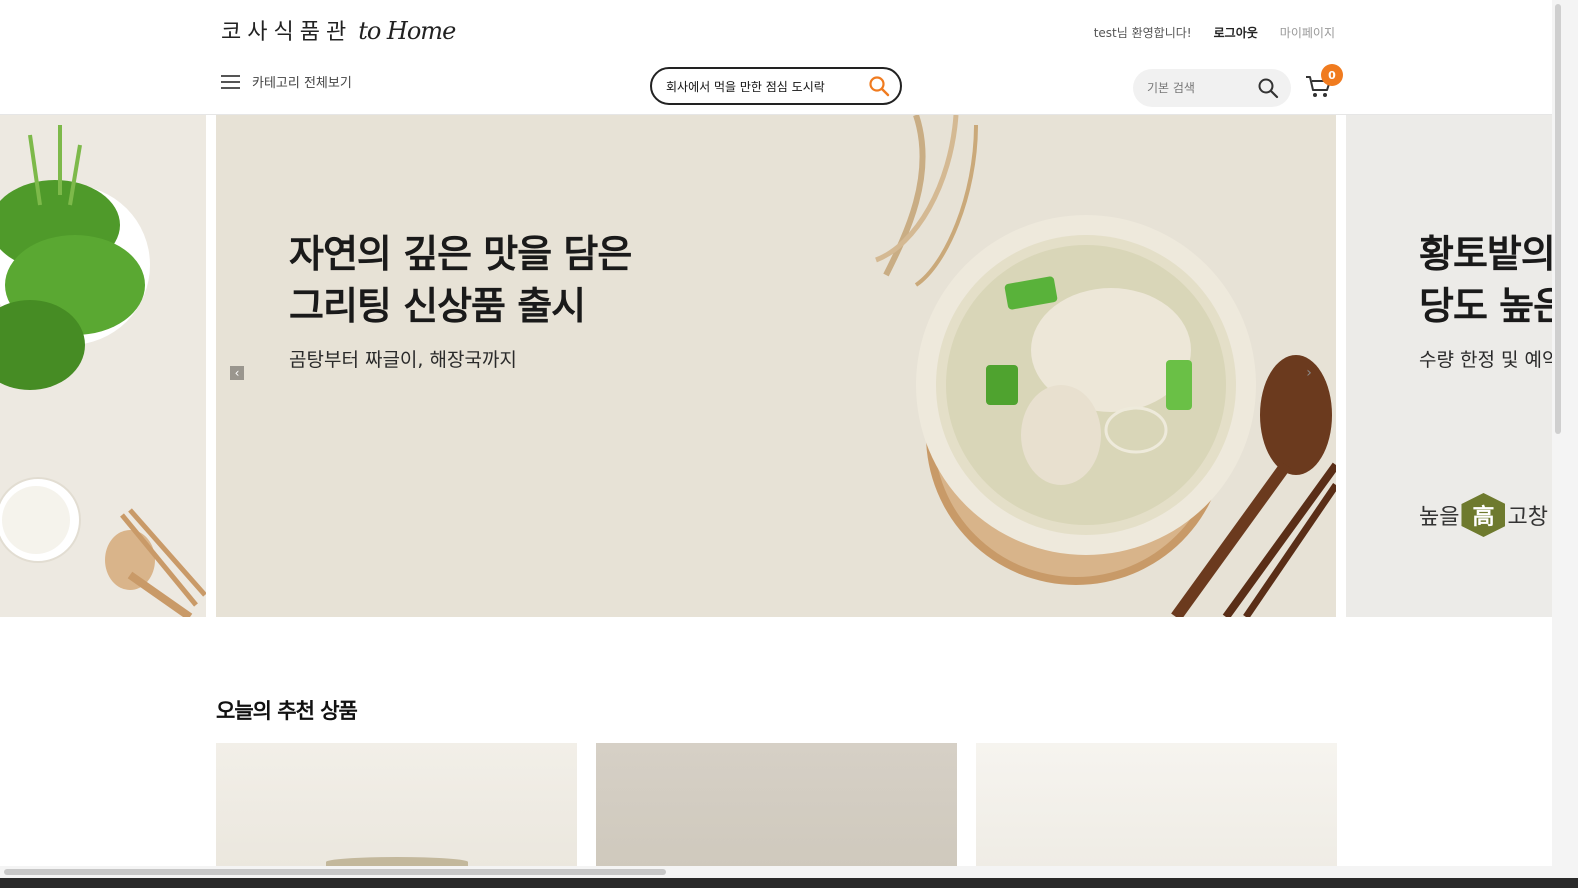  Describe the element at coordinates (335, 872) in the screenshot. I see `horizontal-scrollbar-thumb` at that location.